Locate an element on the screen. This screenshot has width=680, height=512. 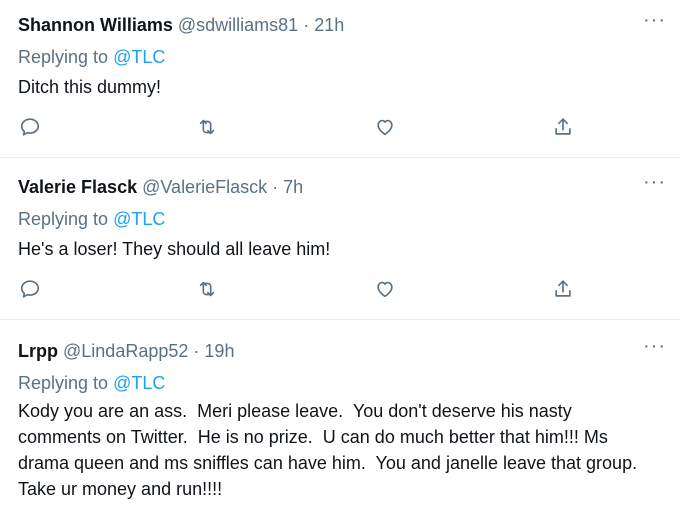
tweet-header: Shannon Williams @sdwilliams81 · 21h is located at coordinates (181, 25).